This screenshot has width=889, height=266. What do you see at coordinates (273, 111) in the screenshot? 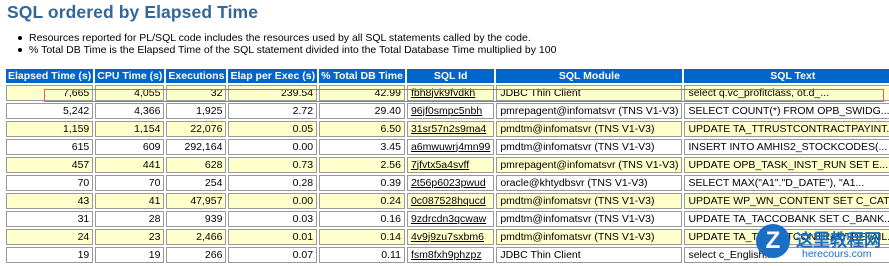
I see `cell-elap-per-exec: 2.72` at bounding box center [273, 111].